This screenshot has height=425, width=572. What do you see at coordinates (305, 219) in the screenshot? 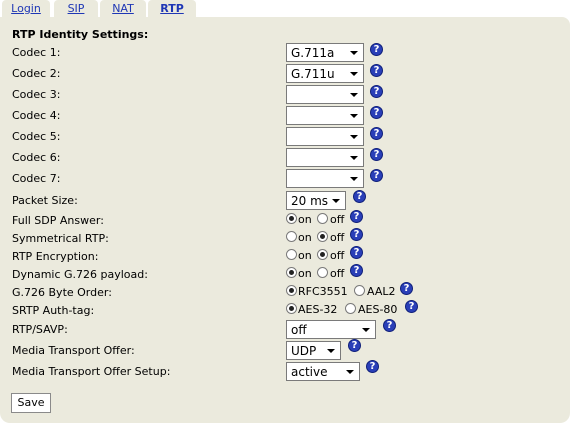
I see `full-sdp-on-label: on` at bounding box center [305, 219].